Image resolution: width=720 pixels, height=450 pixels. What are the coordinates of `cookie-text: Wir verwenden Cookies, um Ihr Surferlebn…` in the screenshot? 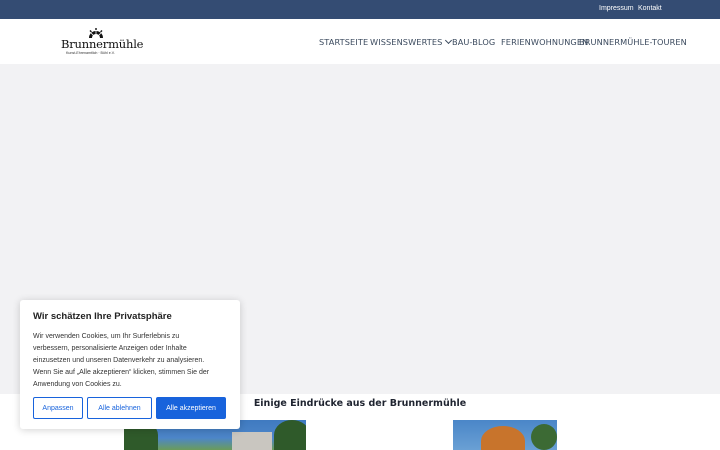 It's located at (130, 361).